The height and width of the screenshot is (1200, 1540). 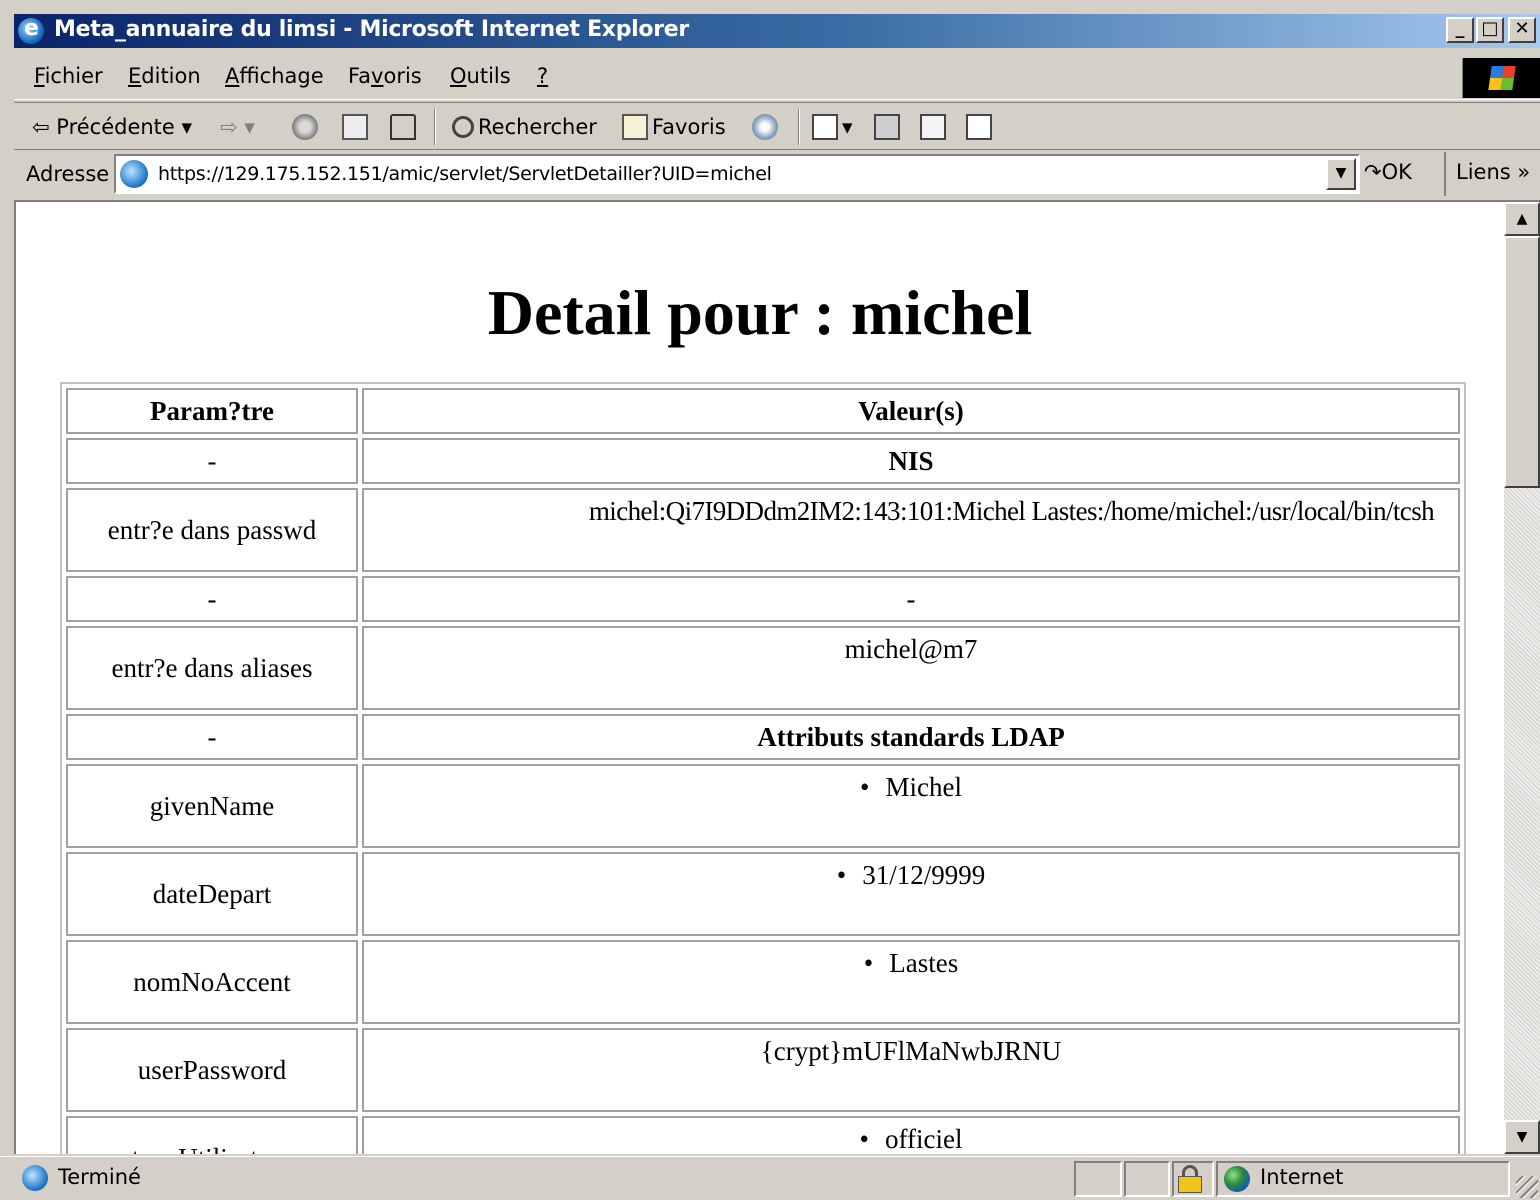 What do you see at coordinates (212, 1135) in the screenshot?
I see `param-cell: typeUtilisateur` at bounding box center [212, 1135].